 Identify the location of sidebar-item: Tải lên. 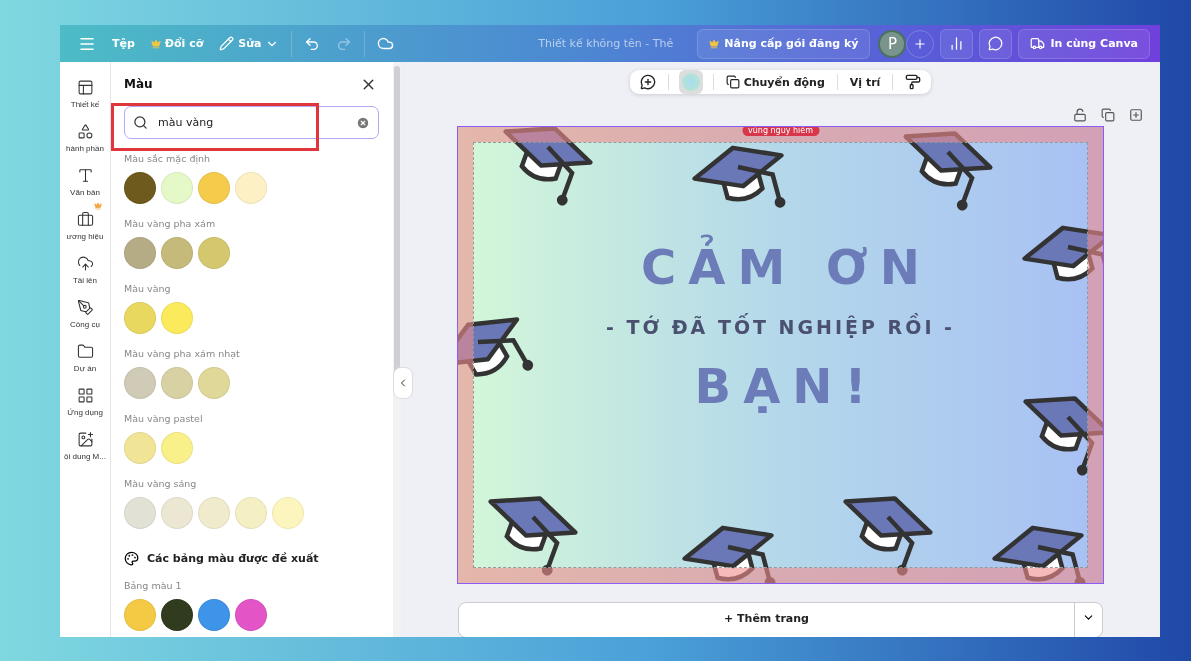
(85, 265).